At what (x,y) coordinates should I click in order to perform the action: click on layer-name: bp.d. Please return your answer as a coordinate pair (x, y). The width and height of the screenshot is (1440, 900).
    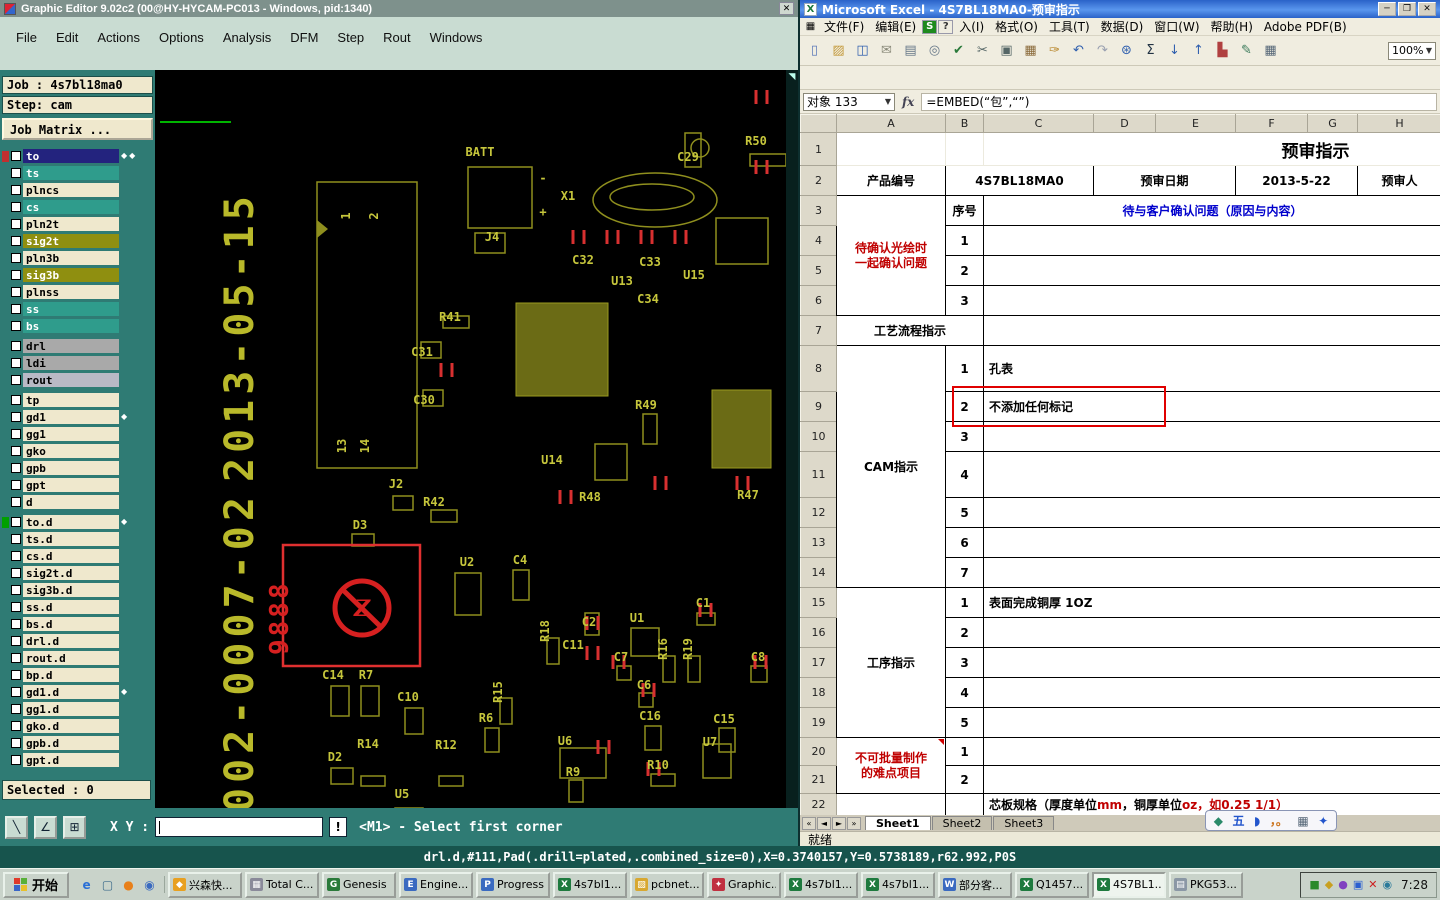
    Looking at the image, I should click on (71, 675).